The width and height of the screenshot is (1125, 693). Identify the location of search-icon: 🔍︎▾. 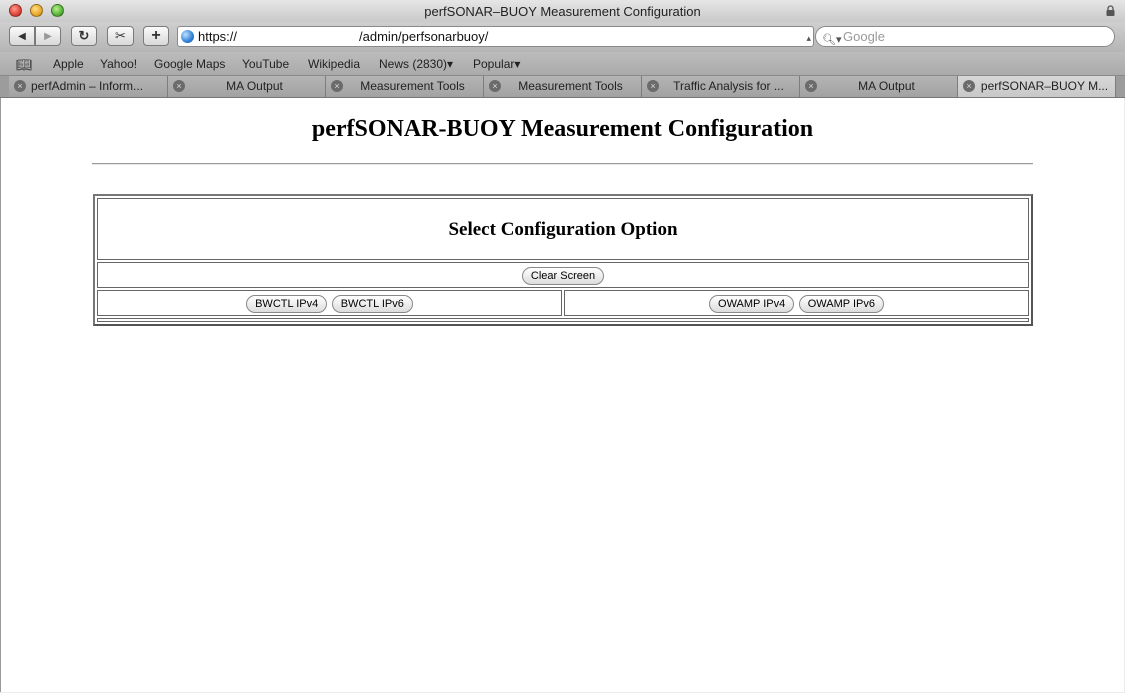
(832, 40).